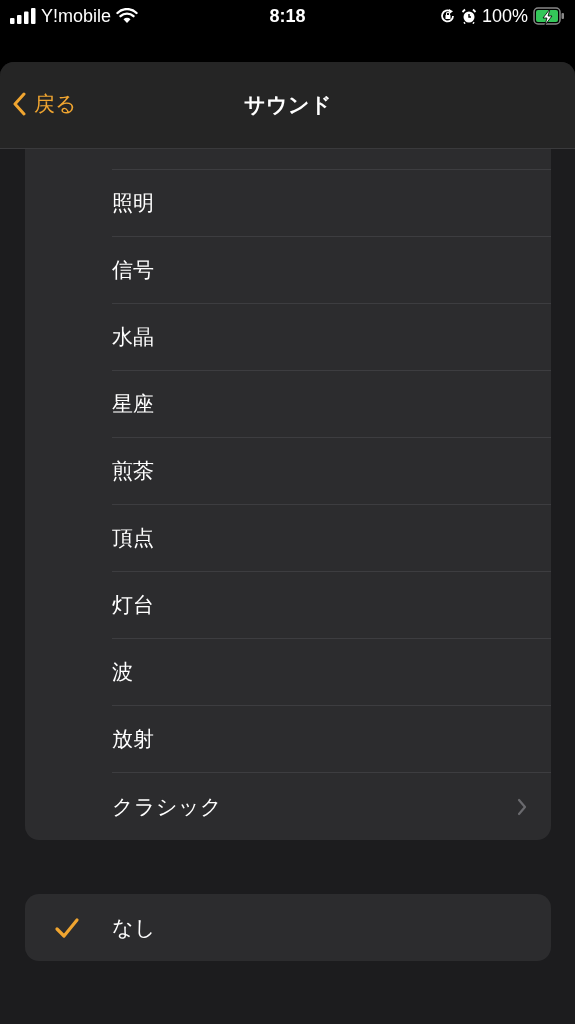  Describe the element at coordinates (133, 337) in the screenshot. I see `item-label: 水晶` at that location.